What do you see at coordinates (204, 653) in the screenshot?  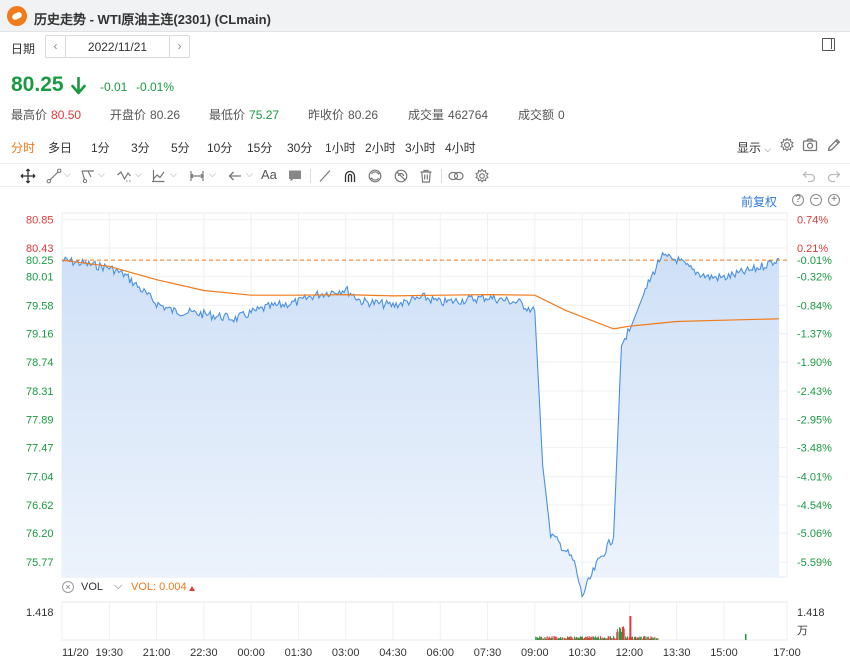 I see `x-tick-label: 22:30` at bounding box center [204, 653].